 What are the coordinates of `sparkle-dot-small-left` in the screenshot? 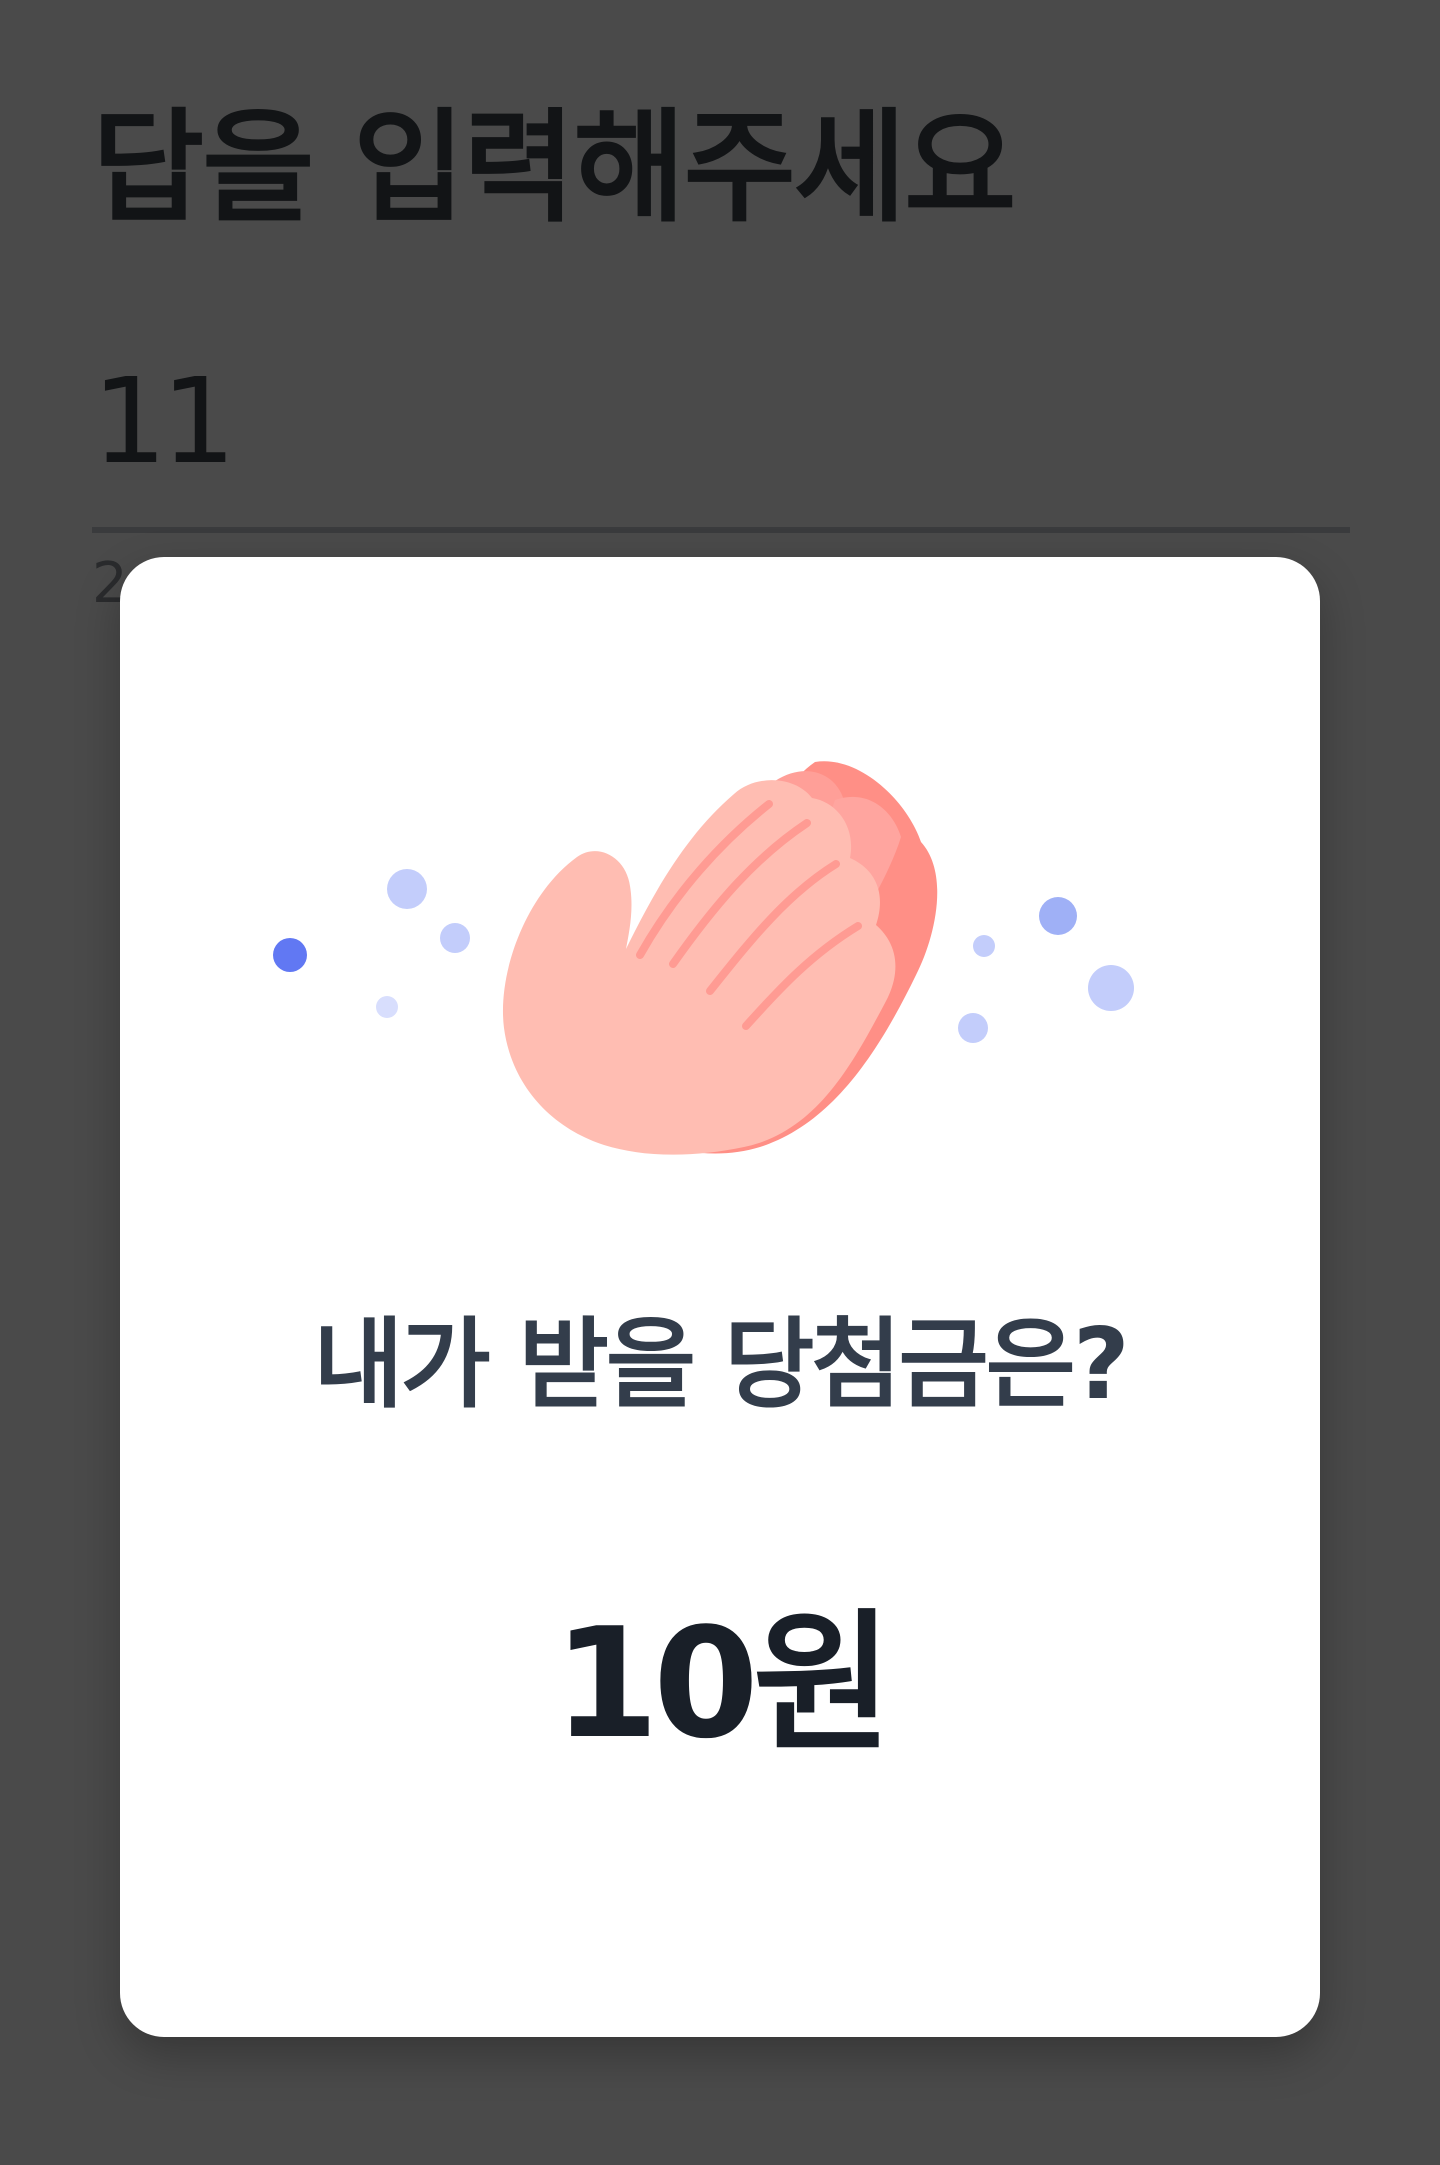 It's located at (387, 1007).